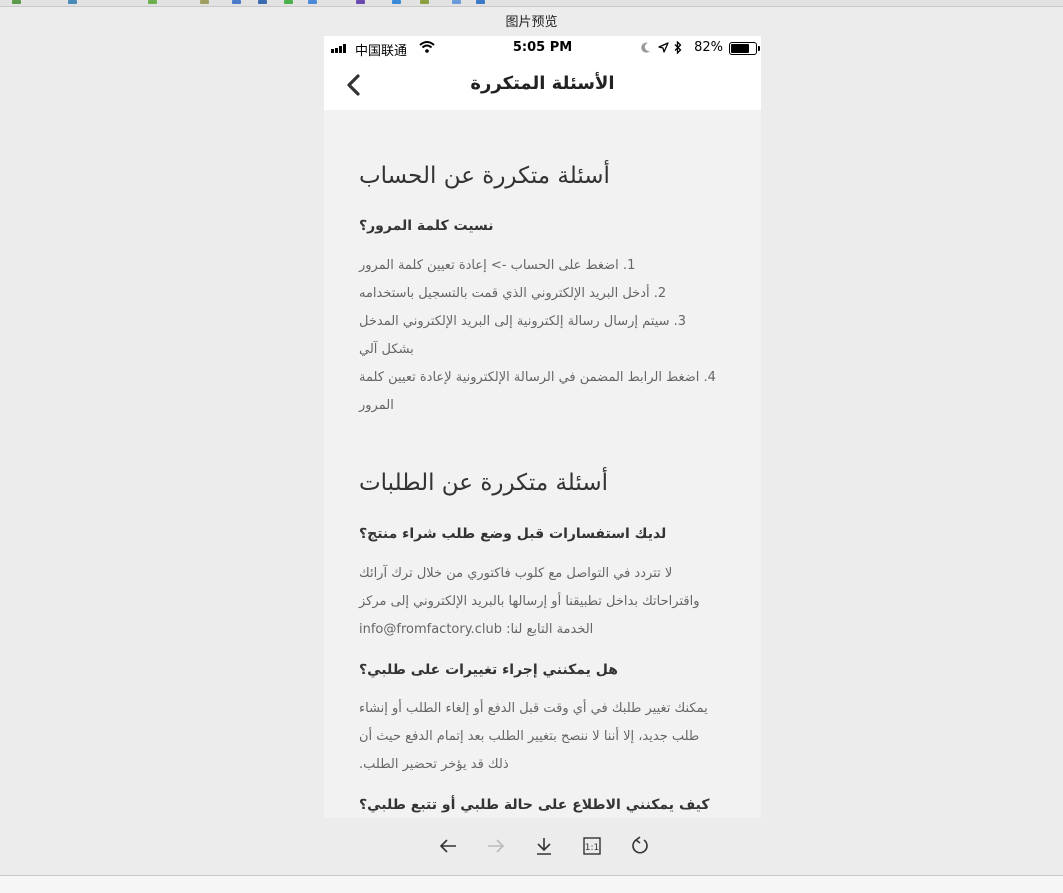 Image resolution: width=1063 pixels, height=893 pixels. Describe the element at coordinates (386, 349) in the screenshot. I see `faq-answer-line: بشكل آلي` at that location.